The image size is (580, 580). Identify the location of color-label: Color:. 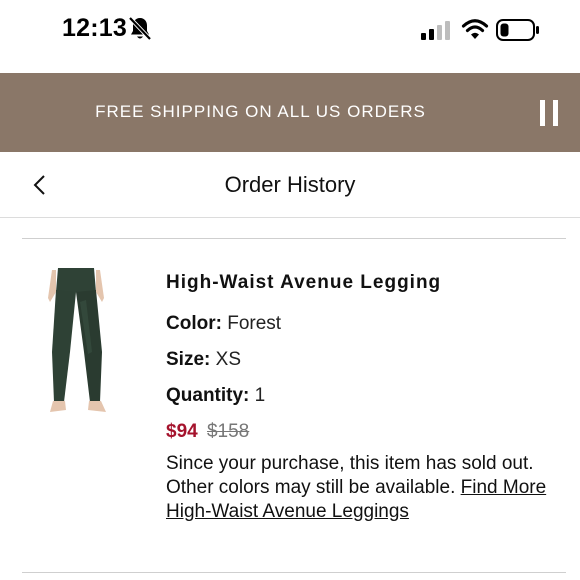
(194, 323).